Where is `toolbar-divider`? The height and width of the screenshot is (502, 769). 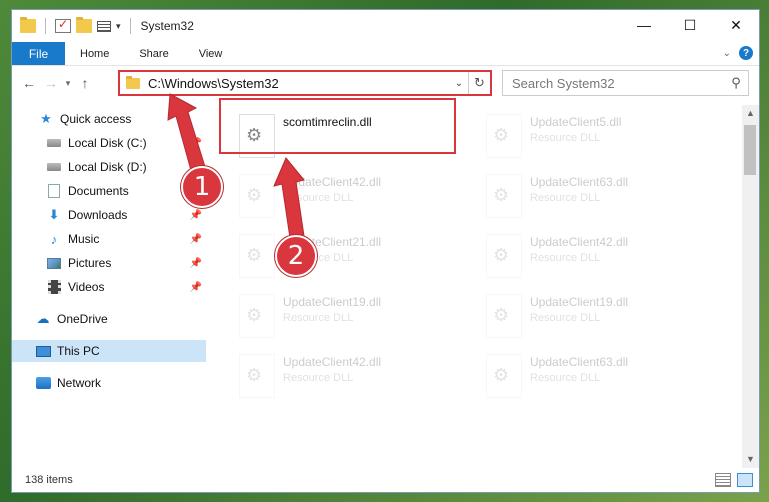
toolbar-divider is located at coordinates (130, 26).